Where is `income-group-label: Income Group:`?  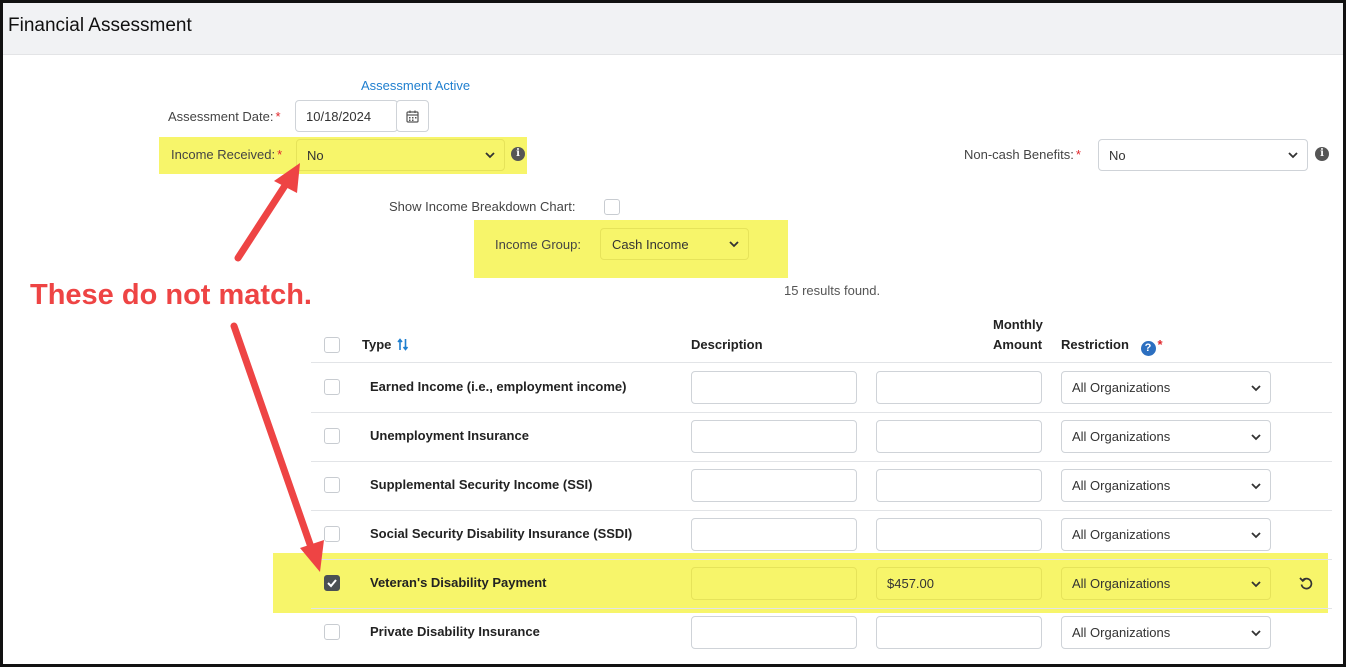 income-group-label: Income Group: is located at coordinates (538, 244).